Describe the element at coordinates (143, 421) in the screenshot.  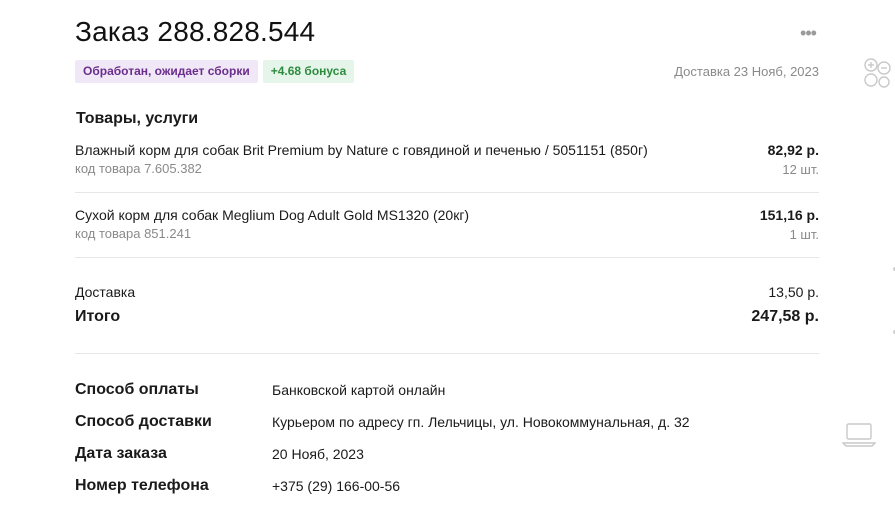
I see `delivery-method-label: Способ доставки` at that location.